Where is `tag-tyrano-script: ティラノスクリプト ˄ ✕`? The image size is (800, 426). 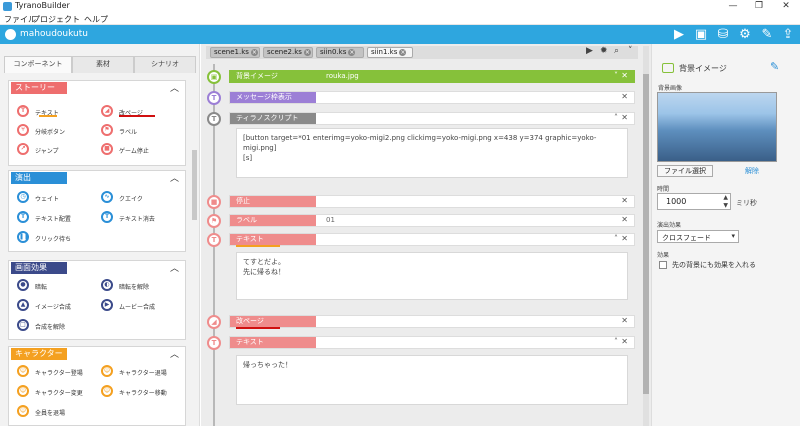 tag-tyrano-script: ティラノスクリプト ˄ ✕ is located at coordinates (432, 118).